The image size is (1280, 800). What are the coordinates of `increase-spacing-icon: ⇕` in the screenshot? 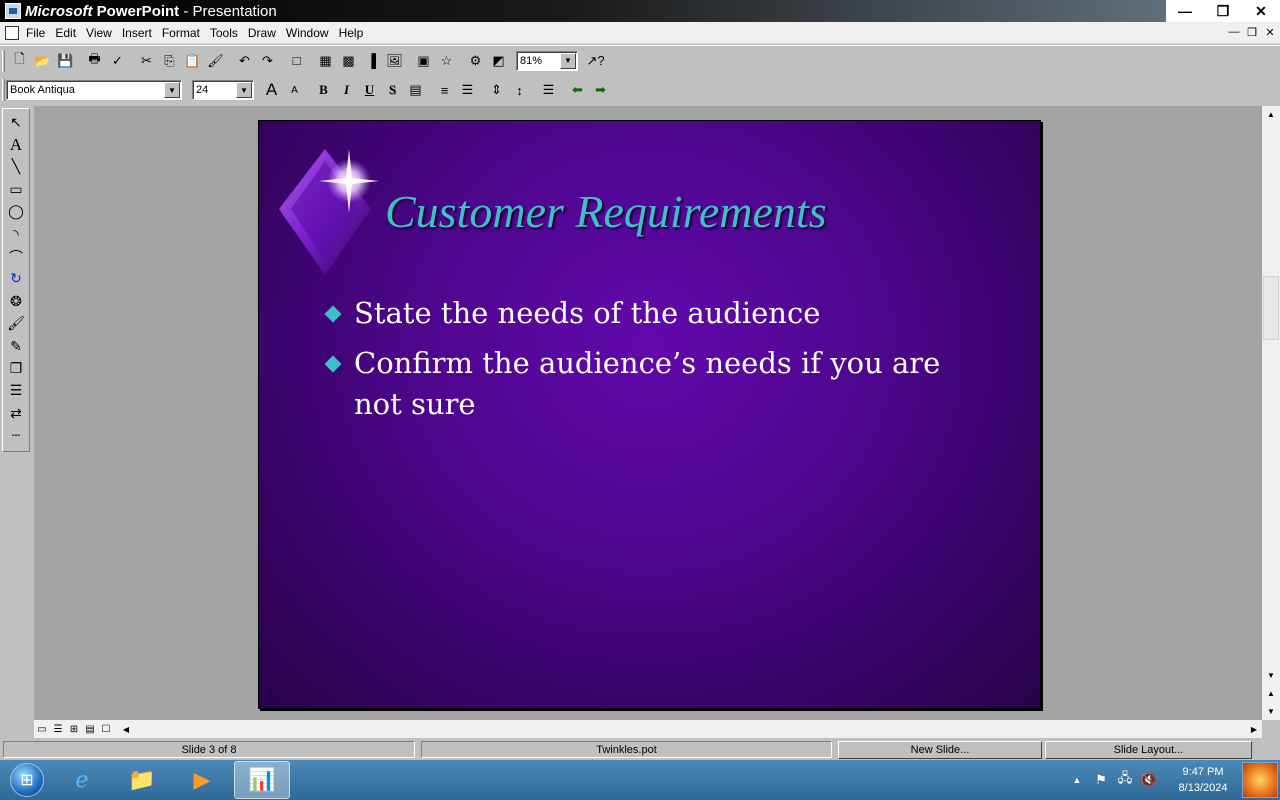 It's located at (496, 90).